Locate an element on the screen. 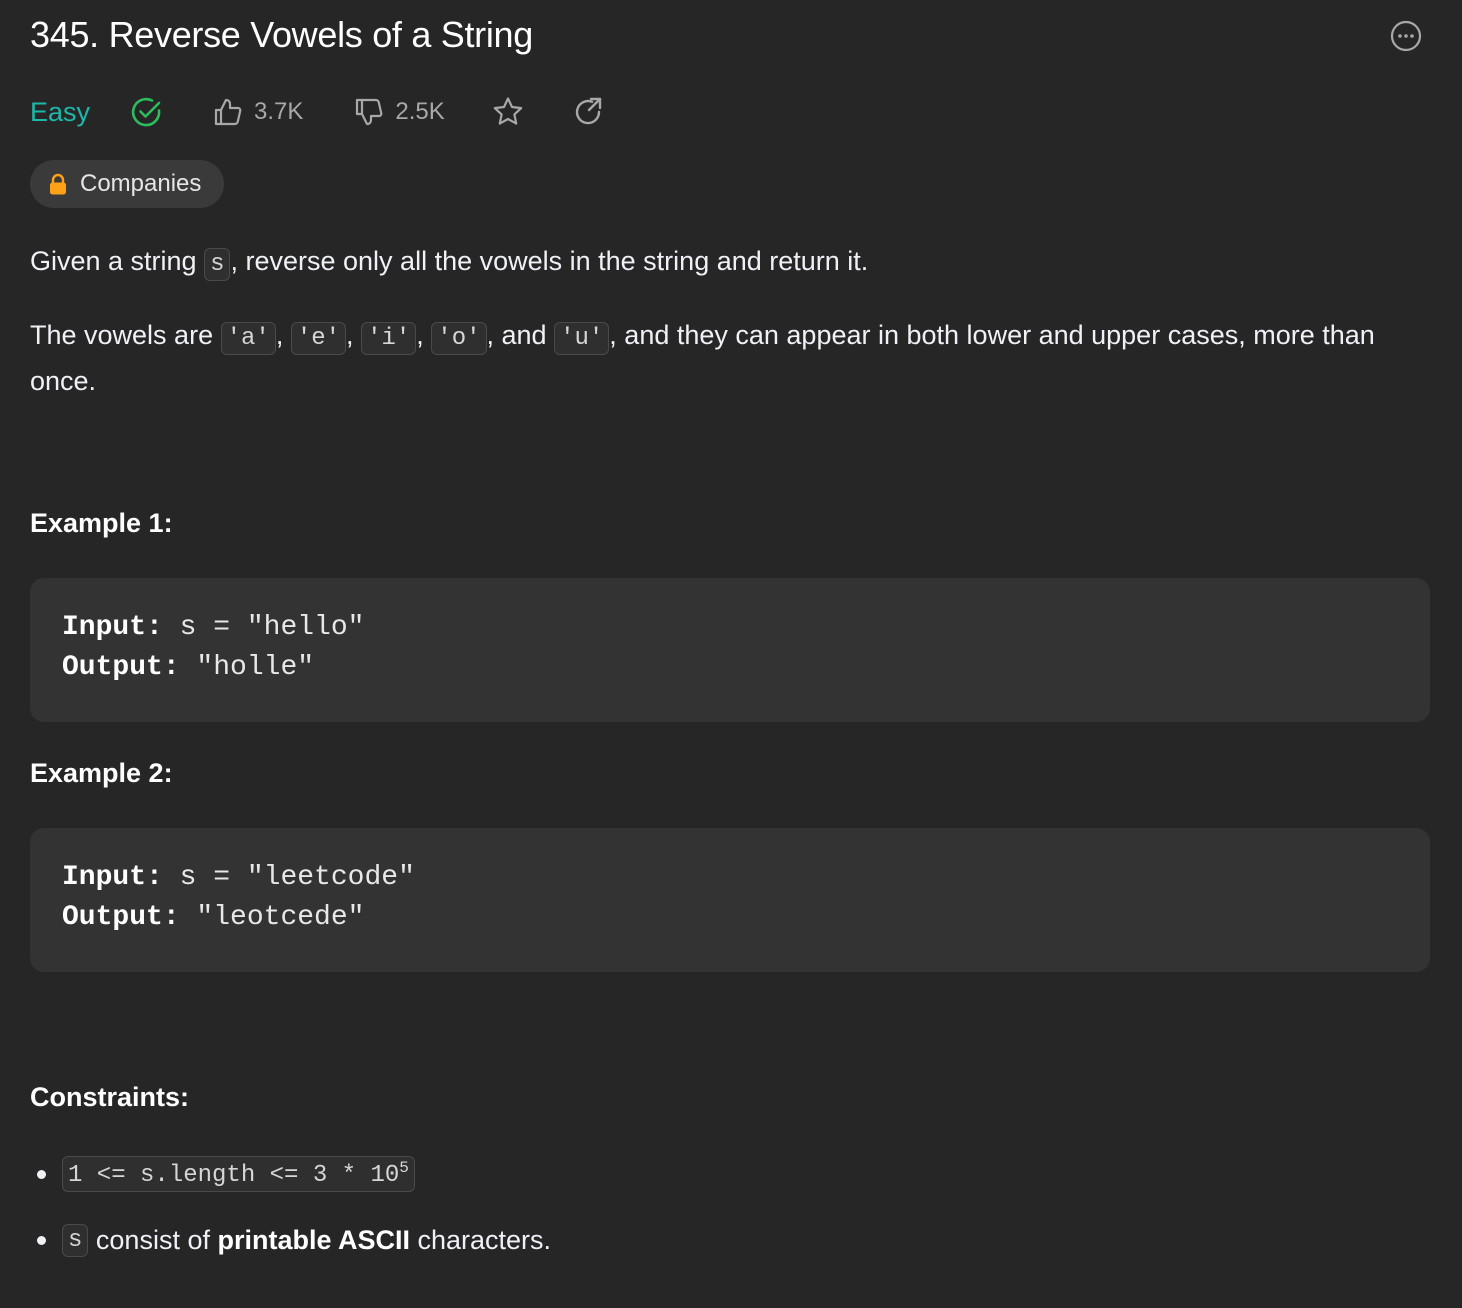 Image resolution: width=1462 pixels, height=1308 pixels. dislike-count: 2.5K is located at coordinates (420, 111).